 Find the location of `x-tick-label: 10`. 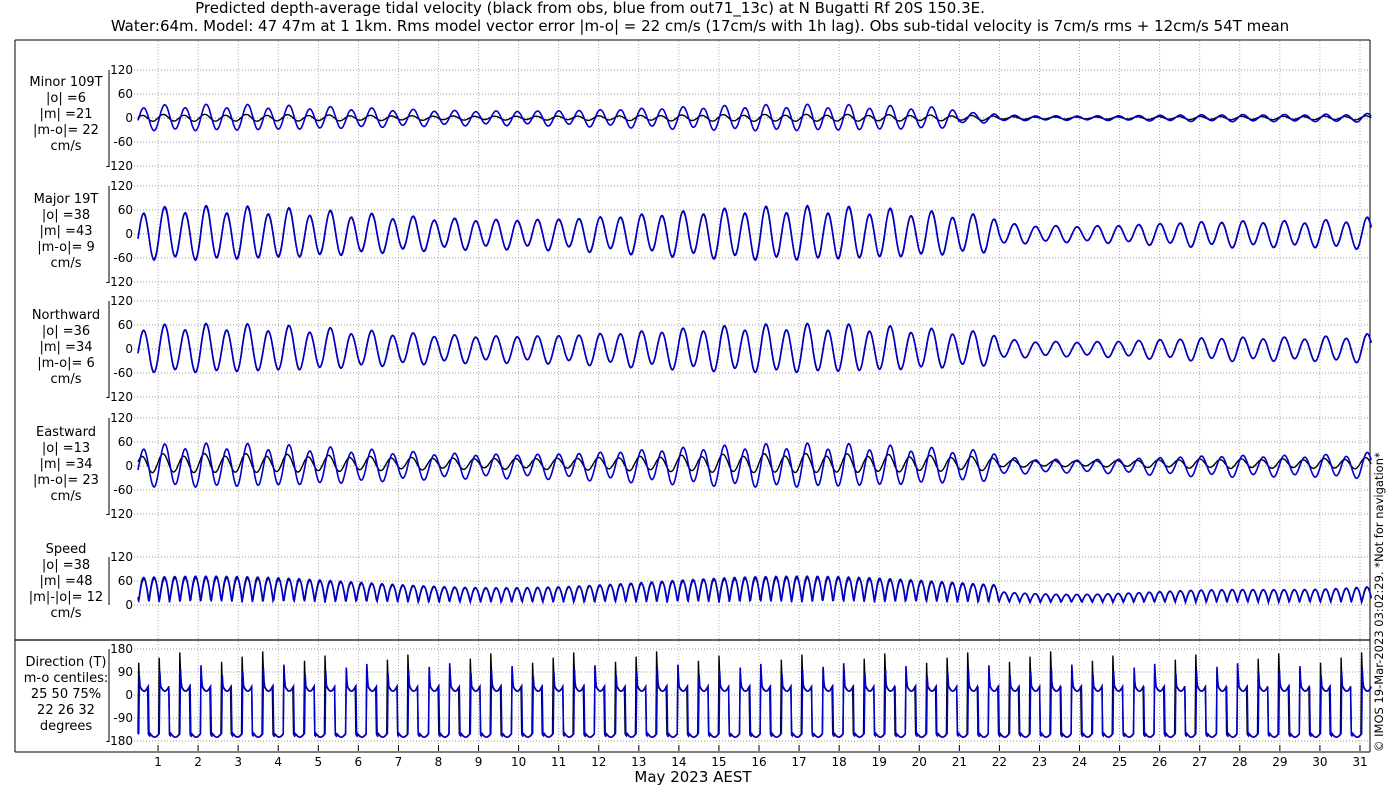

x-tick-label: 10 is located at coordinates (518, 762).